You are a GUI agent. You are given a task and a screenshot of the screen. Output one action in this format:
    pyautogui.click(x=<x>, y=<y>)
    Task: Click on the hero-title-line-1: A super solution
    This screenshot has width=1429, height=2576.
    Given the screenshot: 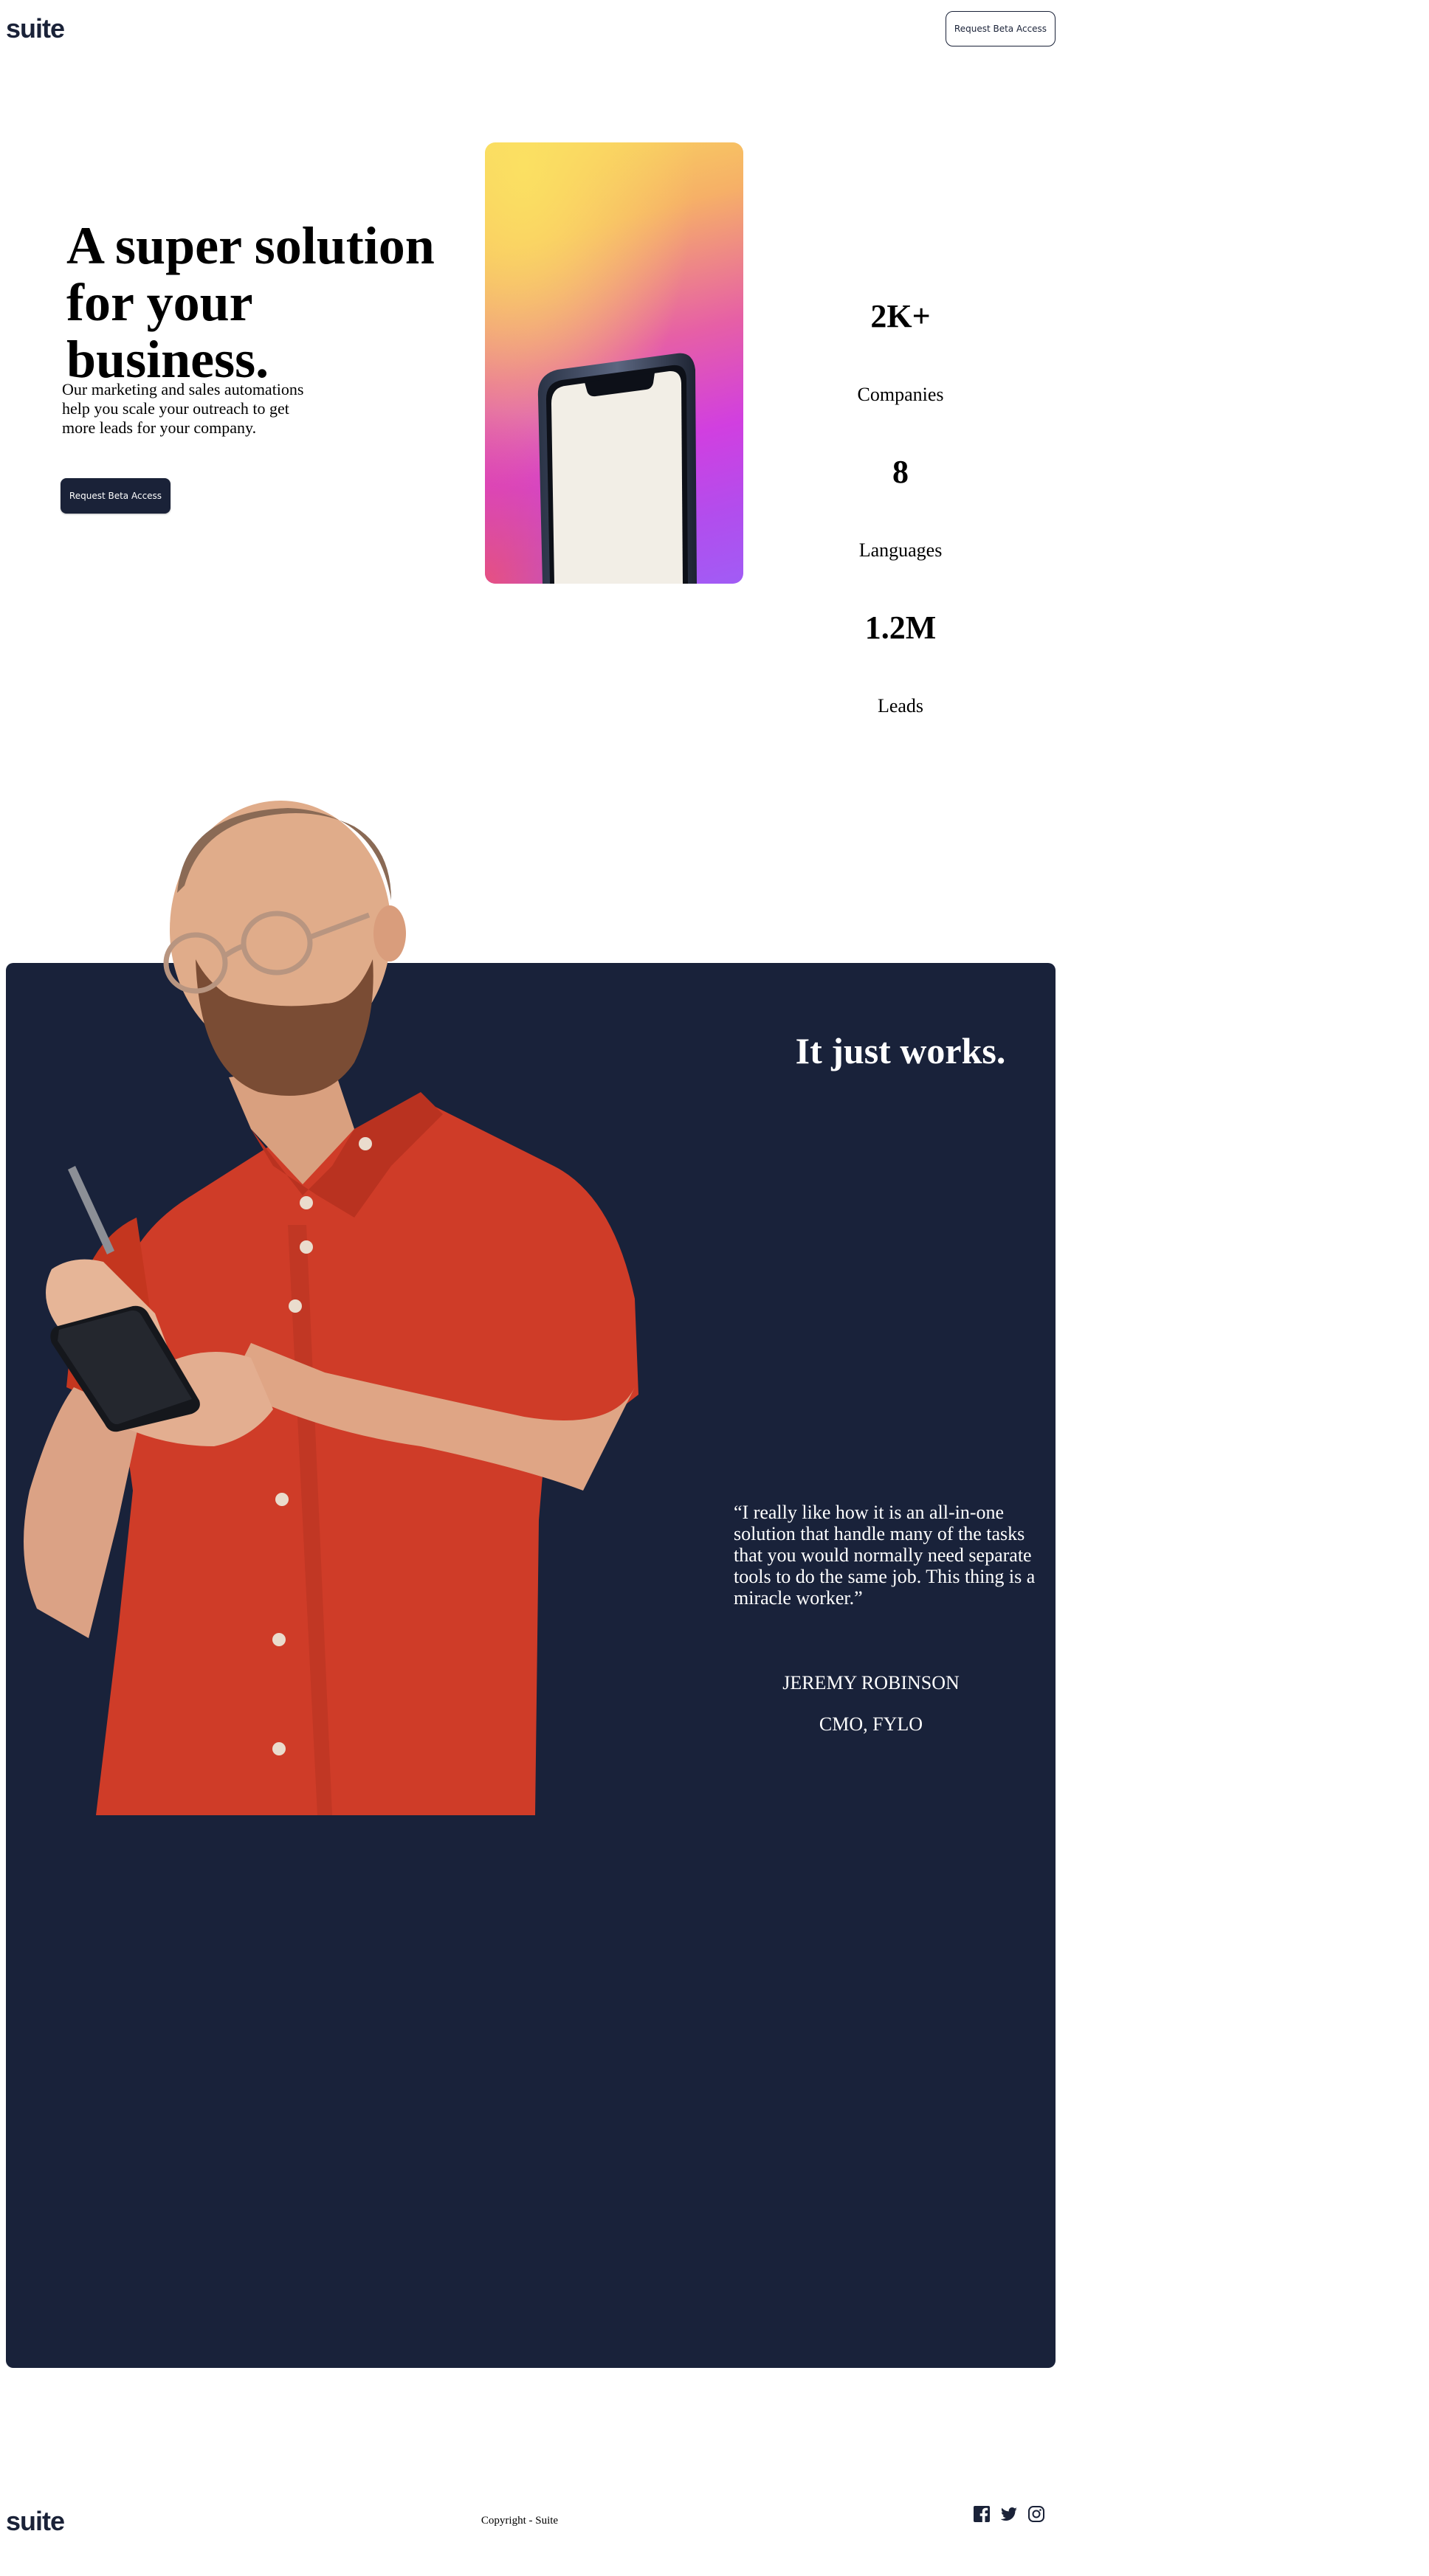 What is the action you would take?
    pyautogui.click(x=251, y=246)
    